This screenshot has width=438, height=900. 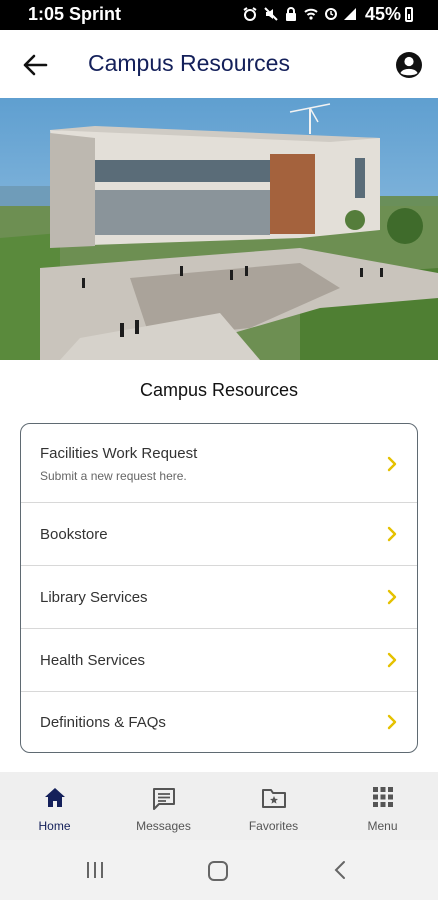 What do you see at coordinates (271, 14) in the screenshot?
I see `mute-icon` at bounding box center [271, 14].